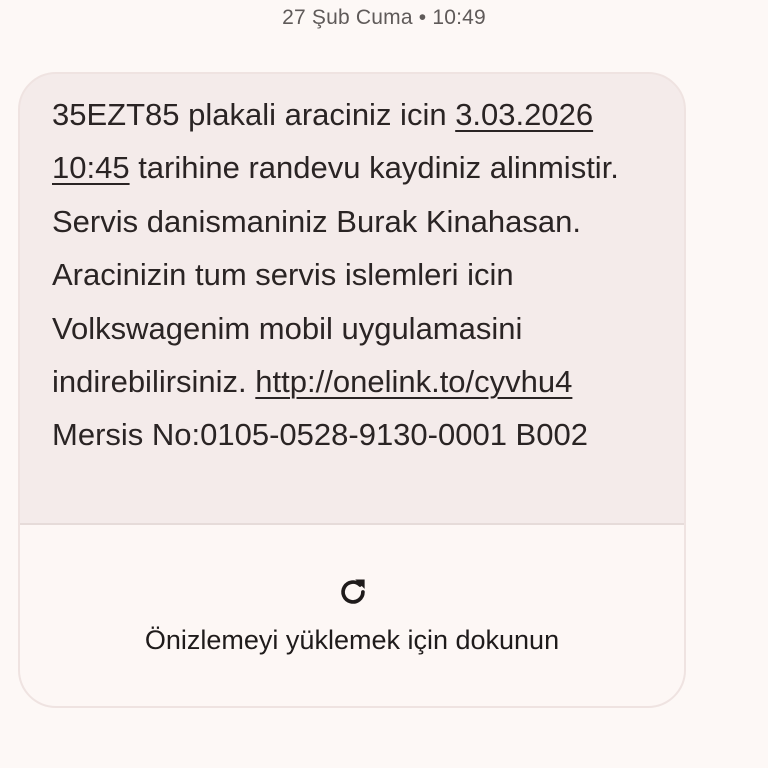 Image resolution: width=768 pixels, height=768 pixels. What do you see at coordinates (320, 435) in the screenshot?
I see `message-text-part3: Mersis No:0105-0528-9130-0001 B002` at bounding box center [320, 435].